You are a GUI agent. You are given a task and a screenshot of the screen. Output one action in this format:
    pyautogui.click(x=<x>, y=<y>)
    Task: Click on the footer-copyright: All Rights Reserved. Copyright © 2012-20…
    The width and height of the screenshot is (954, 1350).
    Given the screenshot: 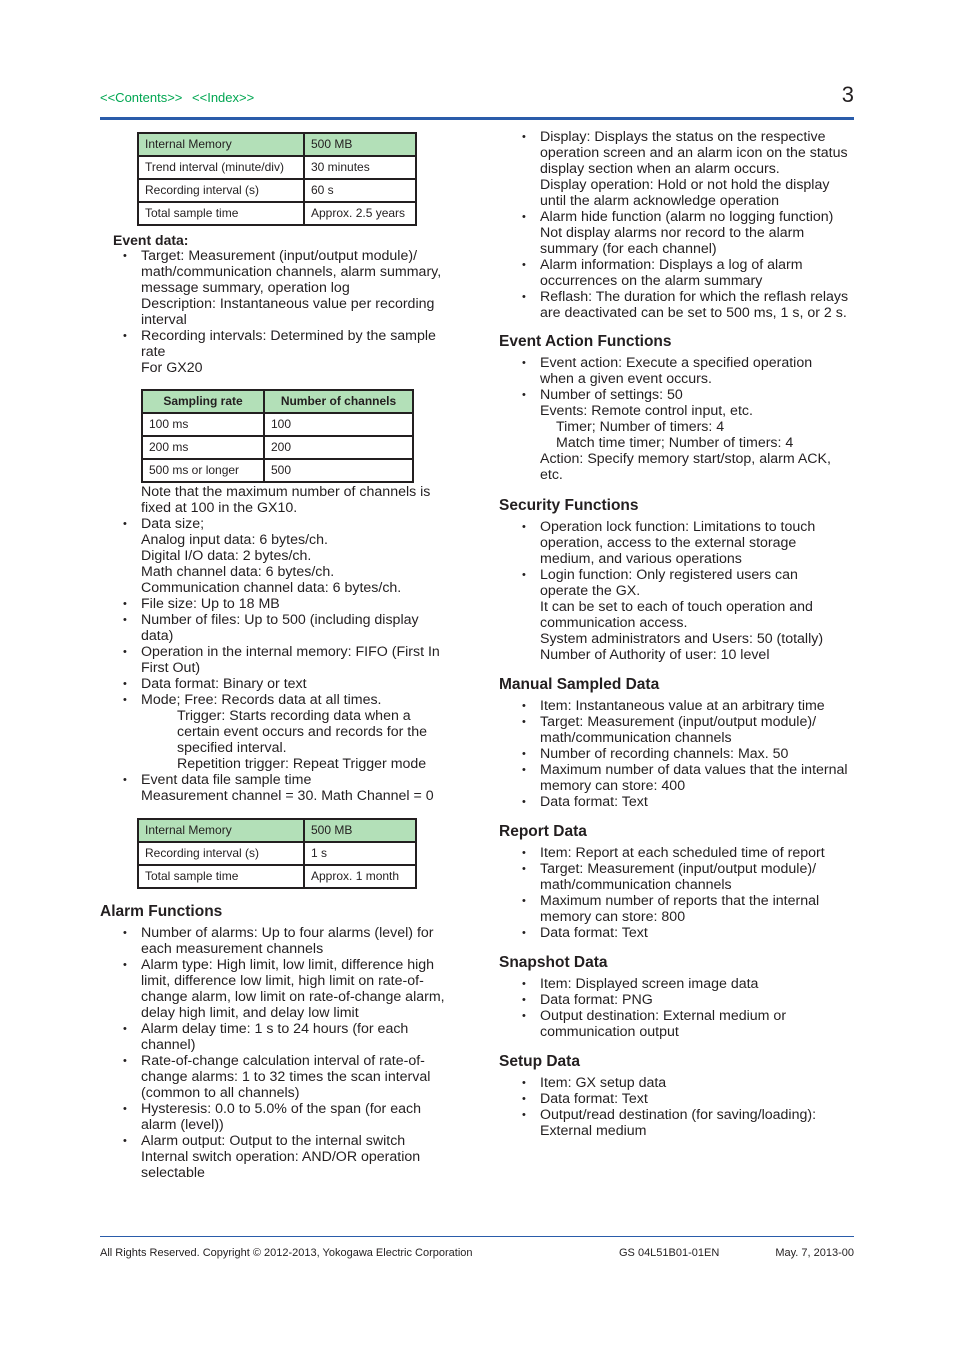 What is the action you would take?
    pyautogui.click(x=286, y=1253)
    